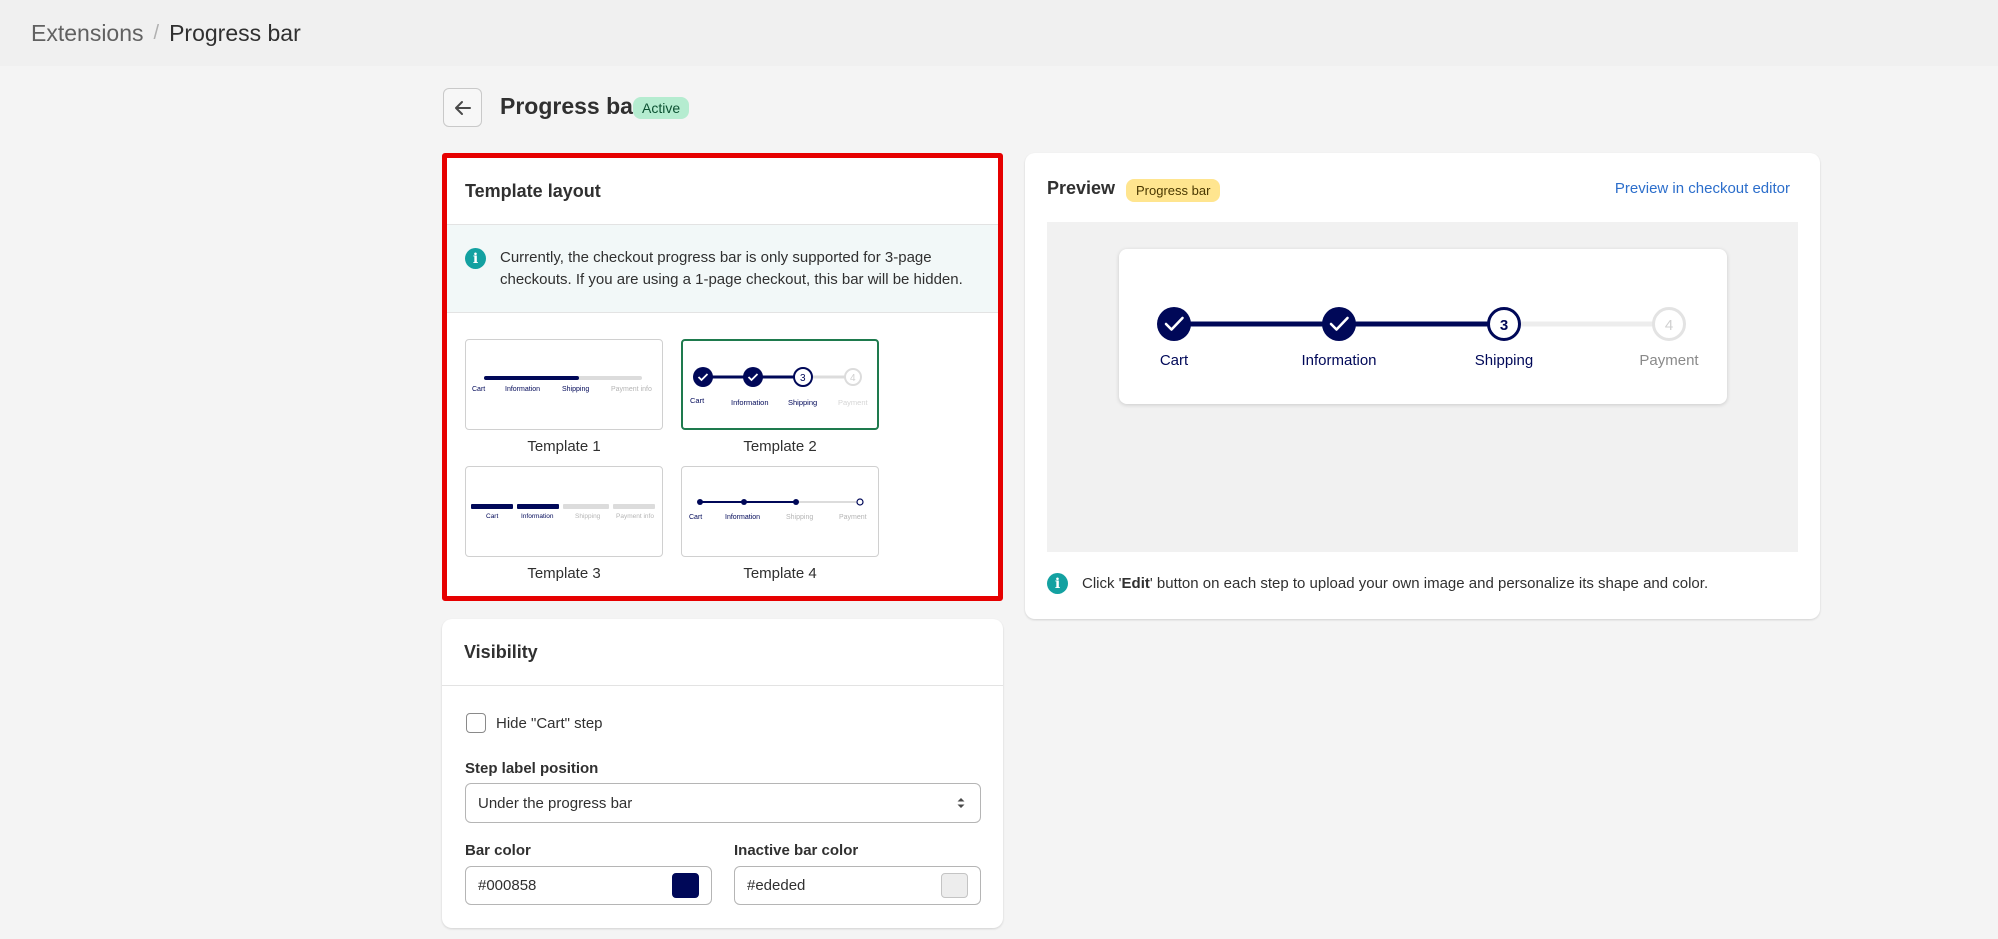 This screenshot has height=939, width=1998. Describe the element at coordinates (853, 378) in the screenshot. I see `template-2-dot-4-number: 4` at that location.